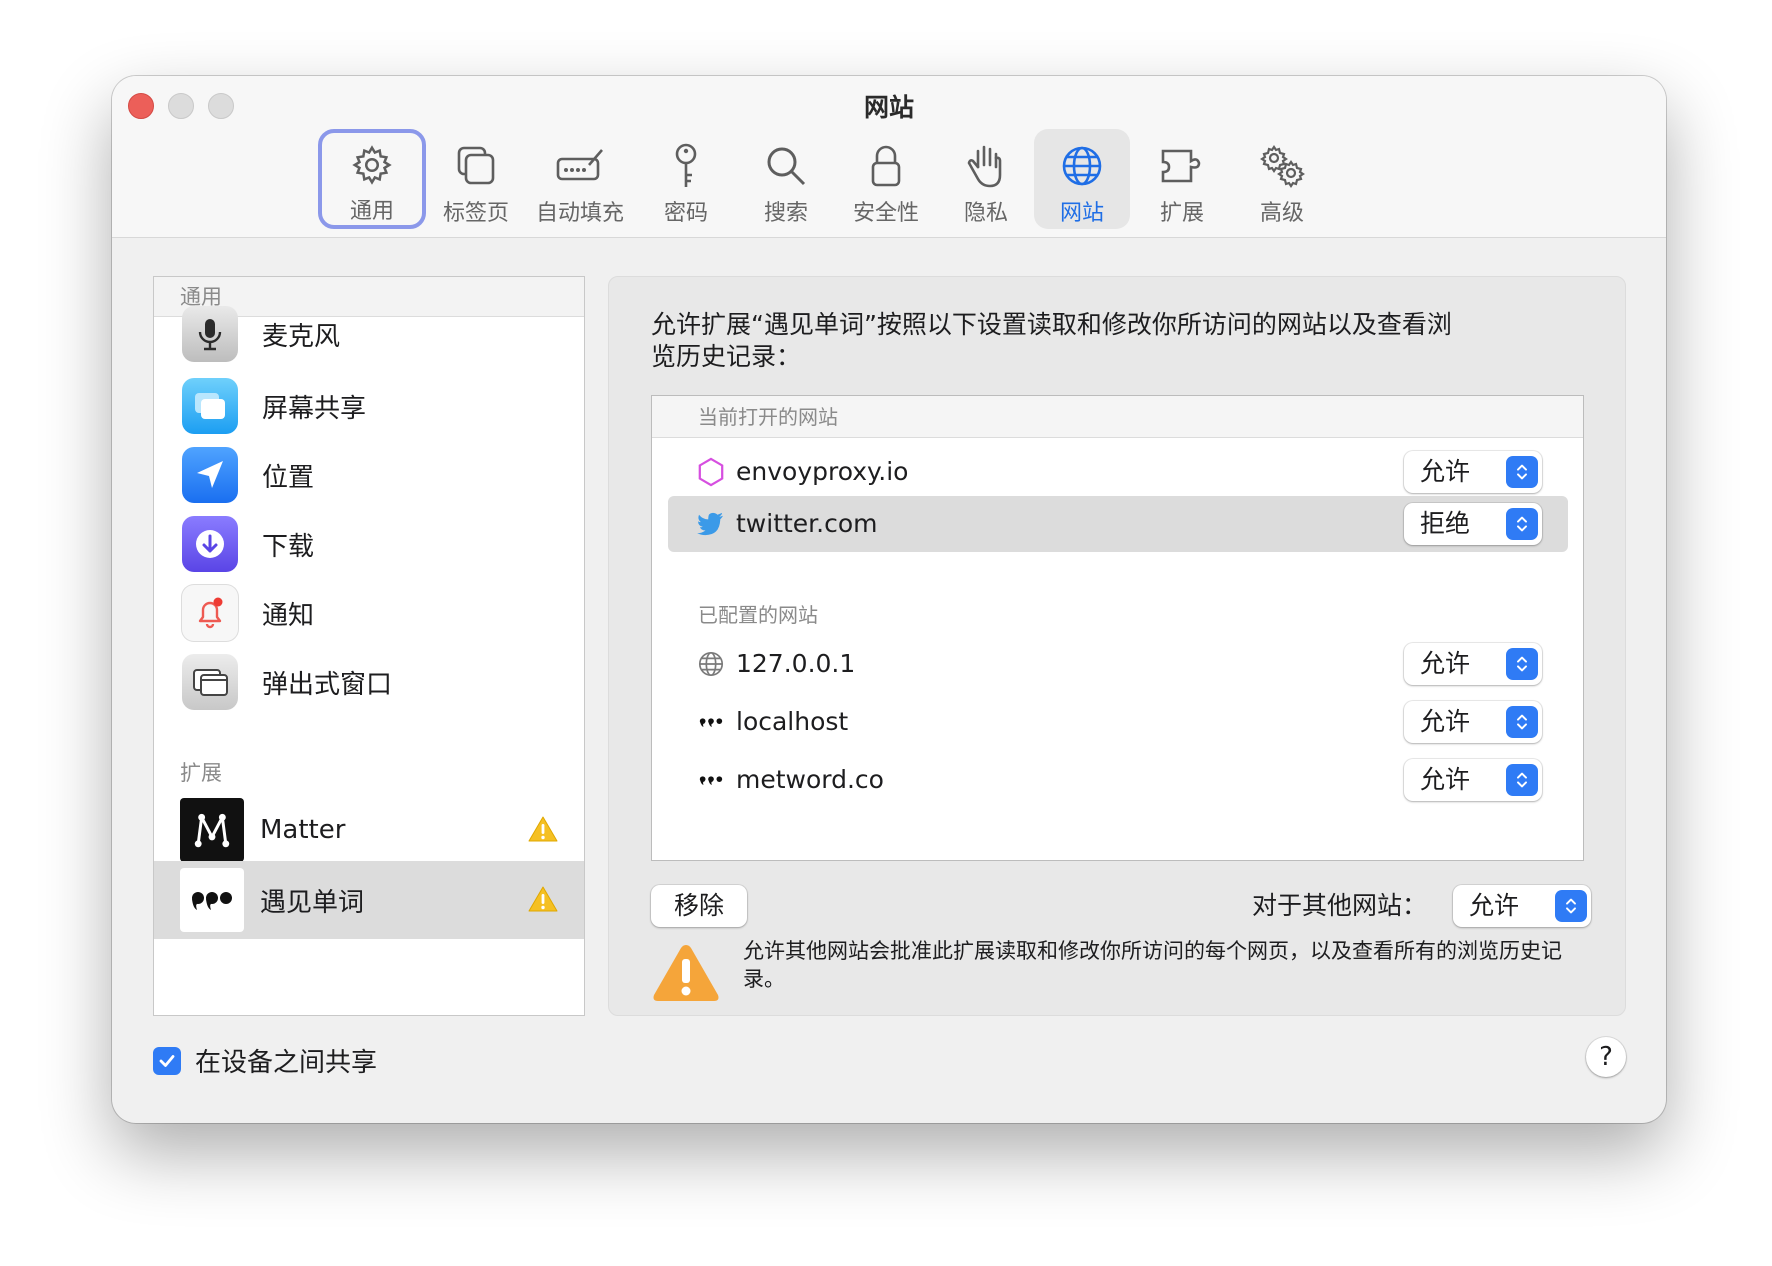 The image size is (1772, 1266). I want to click on select-value: 拒绝, so click(1445, 523).